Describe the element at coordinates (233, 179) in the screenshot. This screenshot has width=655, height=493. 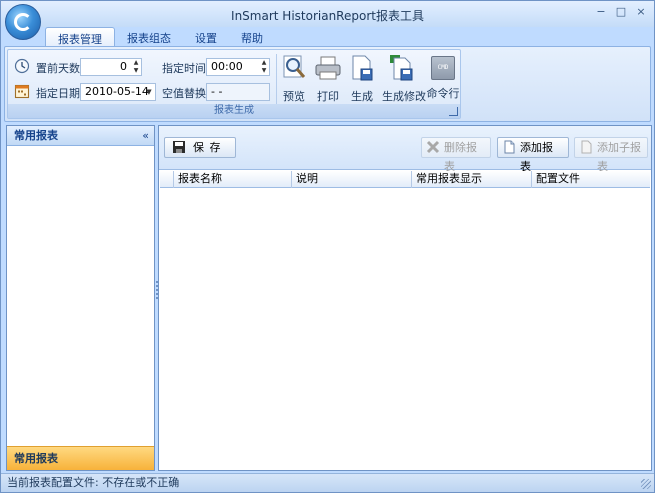
I see `column-header-report-name: 报表名称` at that location.